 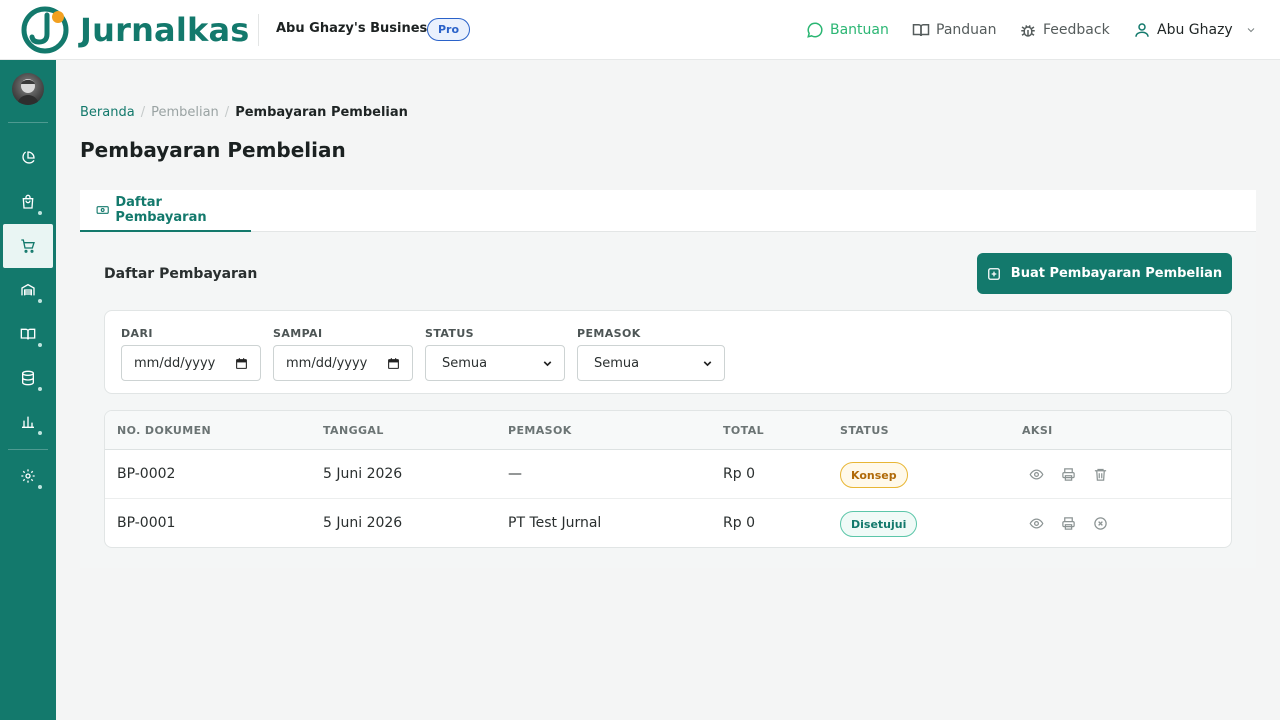 What do you see at coordinates (355, 28) in the screenshot?
I see `business-name: Abu Ghazy's Business` at bounding box center [355, 28].